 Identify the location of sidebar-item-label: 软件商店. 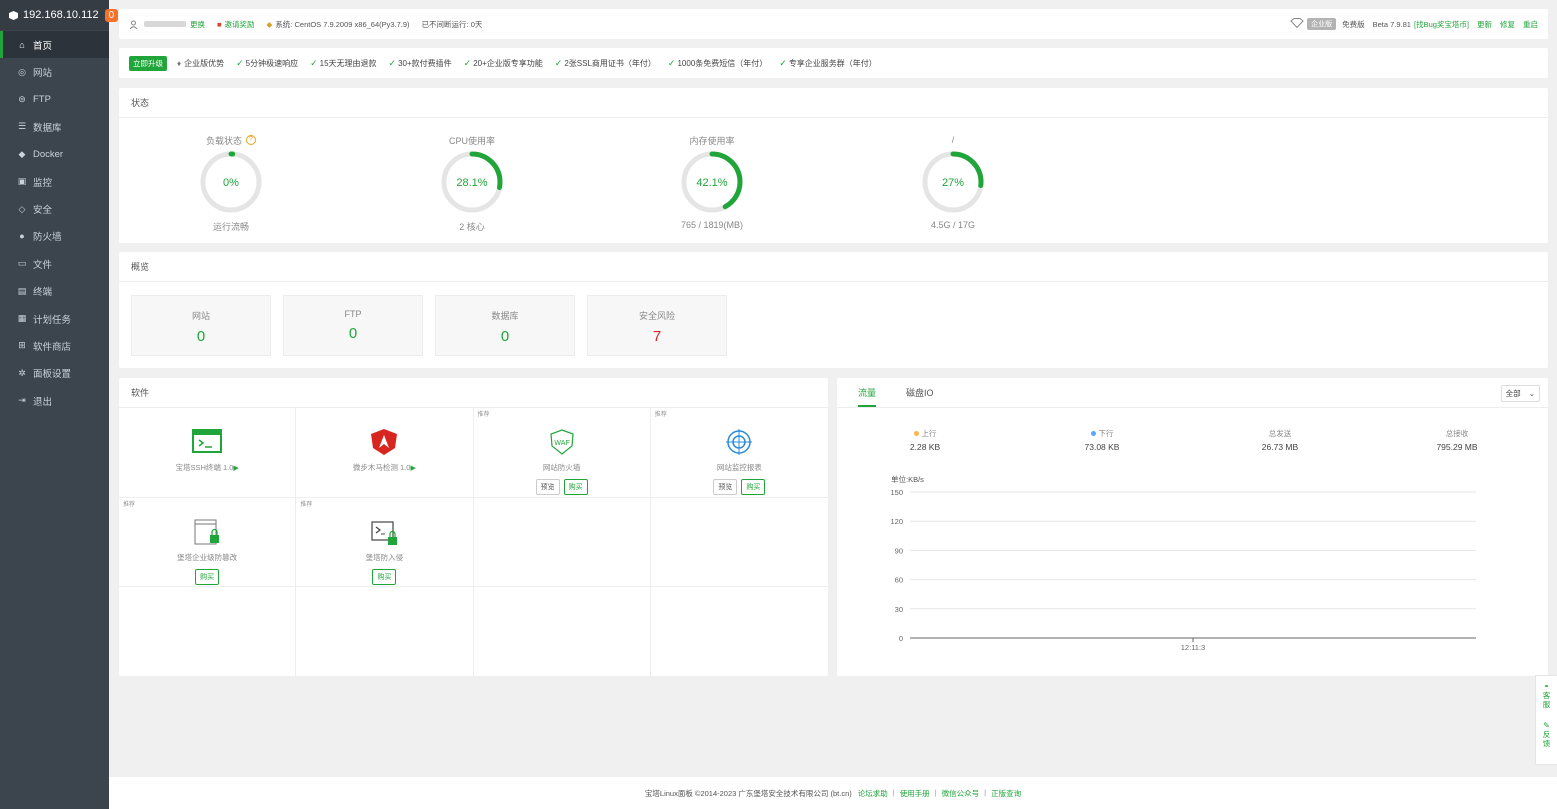
(52, 347).